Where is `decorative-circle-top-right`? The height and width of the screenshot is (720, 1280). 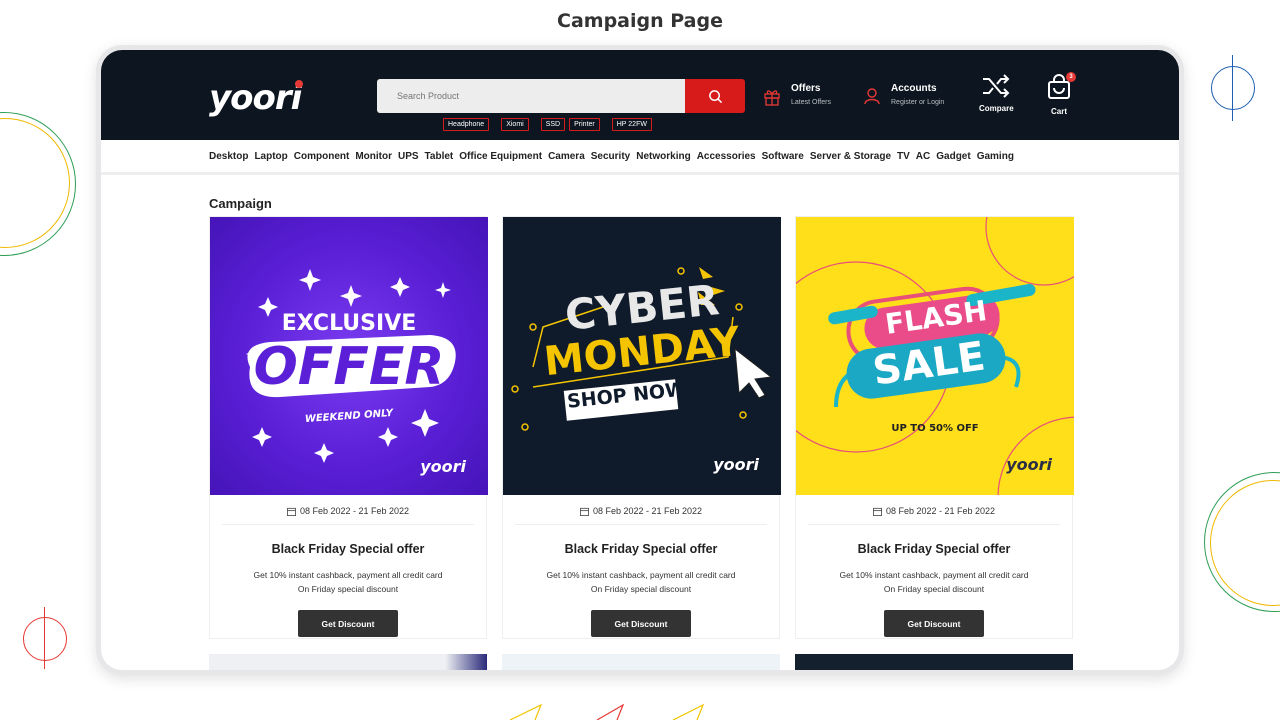
decorative-circle-top-right is located at coordinates (1233, 88).